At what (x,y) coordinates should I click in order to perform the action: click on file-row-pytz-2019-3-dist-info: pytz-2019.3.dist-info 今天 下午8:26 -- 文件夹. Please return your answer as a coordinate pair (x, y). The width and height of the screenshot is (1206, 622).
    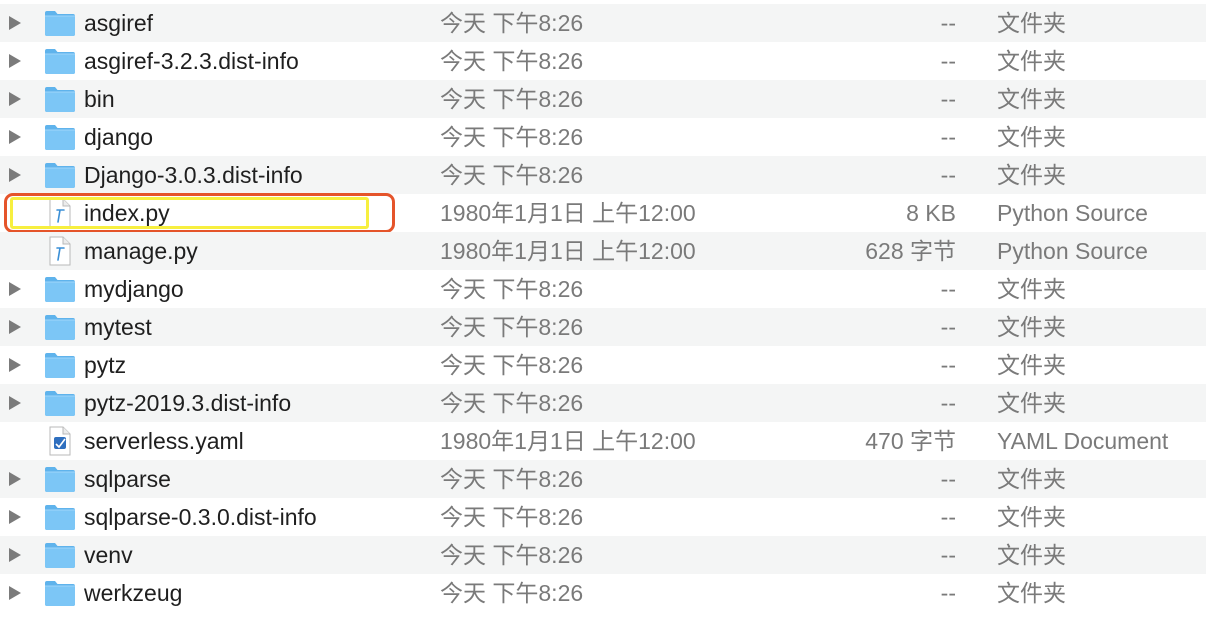
    Looking at the image, I should click on (603, 403).